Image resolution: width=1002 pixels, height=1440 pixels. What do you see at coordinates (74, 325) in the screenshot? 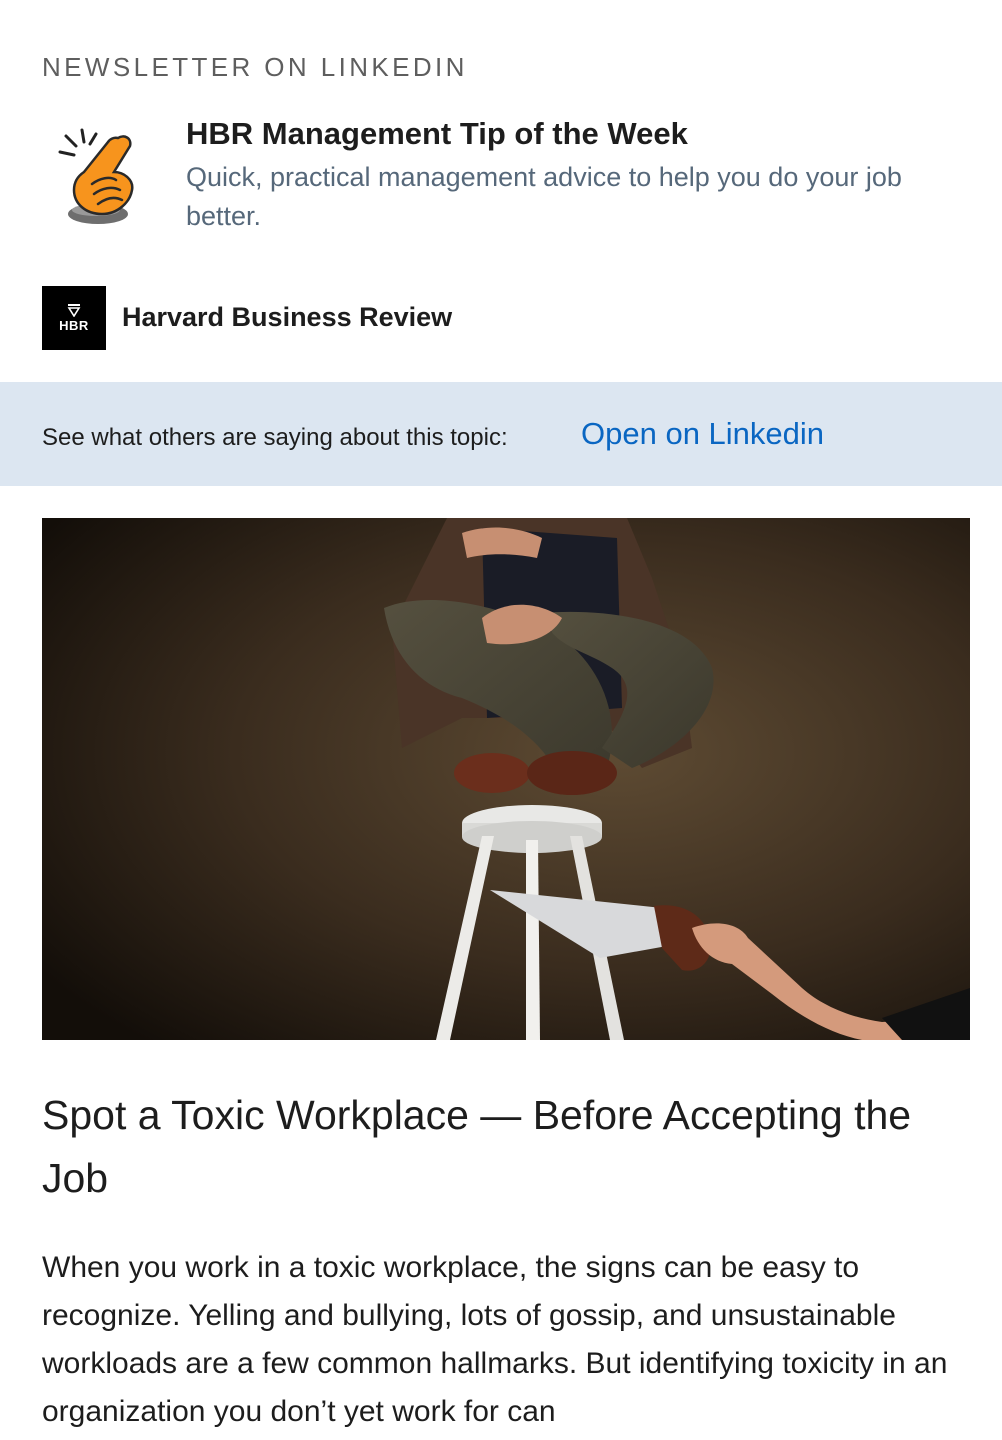
I see `hbr-logo-text: HBR` at bounding box center [74, 325].